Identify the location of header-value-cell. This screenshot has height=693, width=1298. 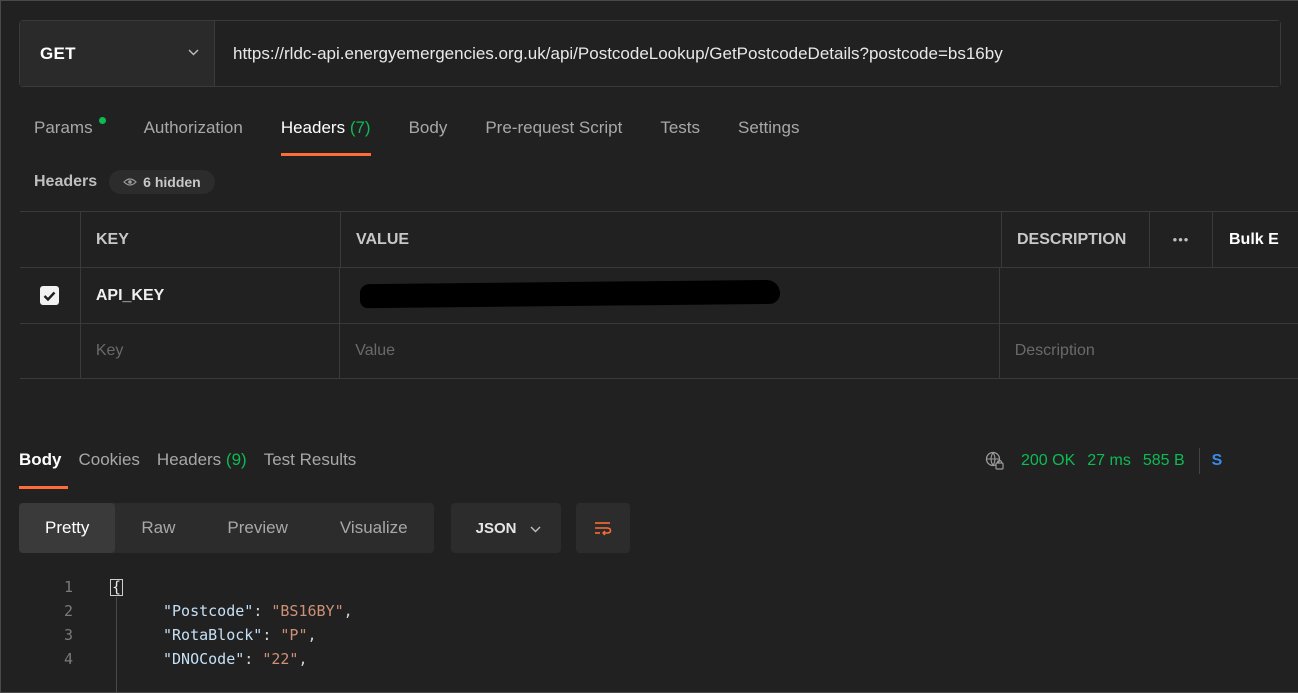
(670, 295).